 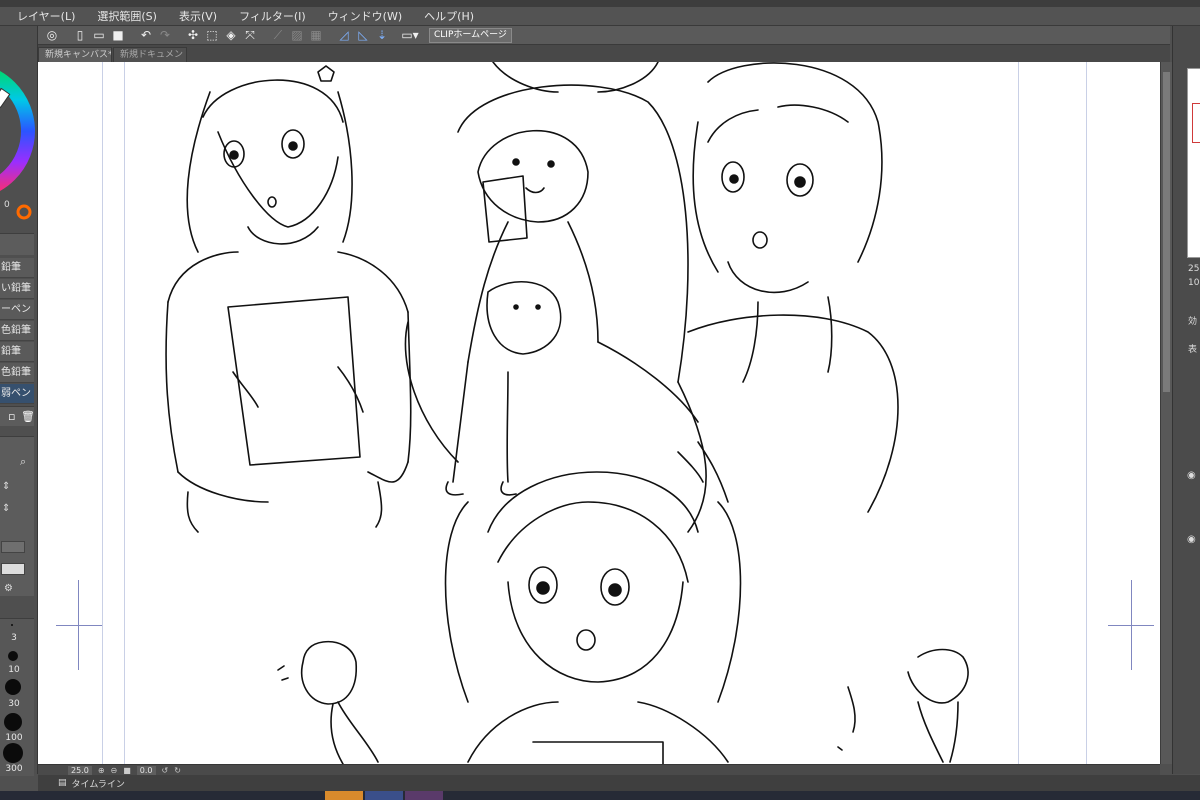 What do you see at coordinates (1196, 123) in the screenshot?
I see `navigator-view-frame` at bounding box center [1196, 123].